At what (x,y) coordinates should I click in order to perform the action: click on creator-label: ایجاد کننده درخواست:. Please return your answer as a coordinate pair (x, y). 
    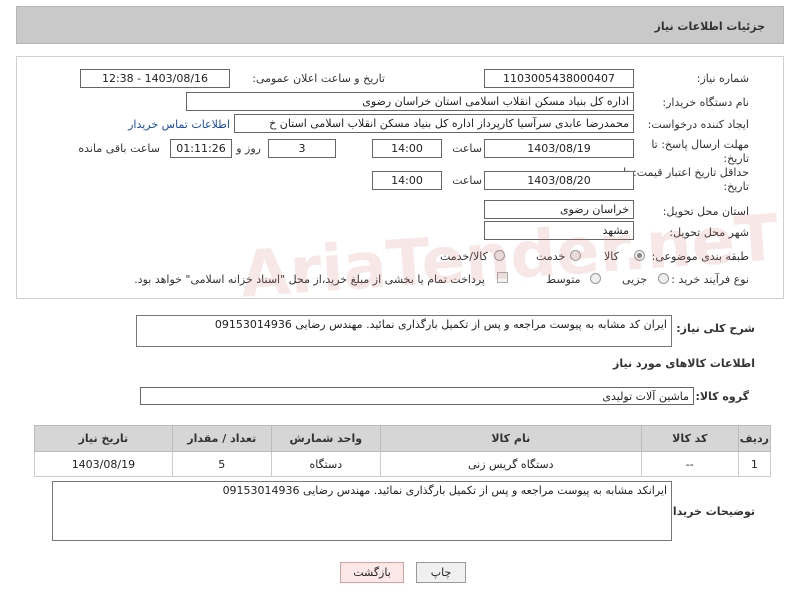
    Looking at the image, I should click on (698, 124).